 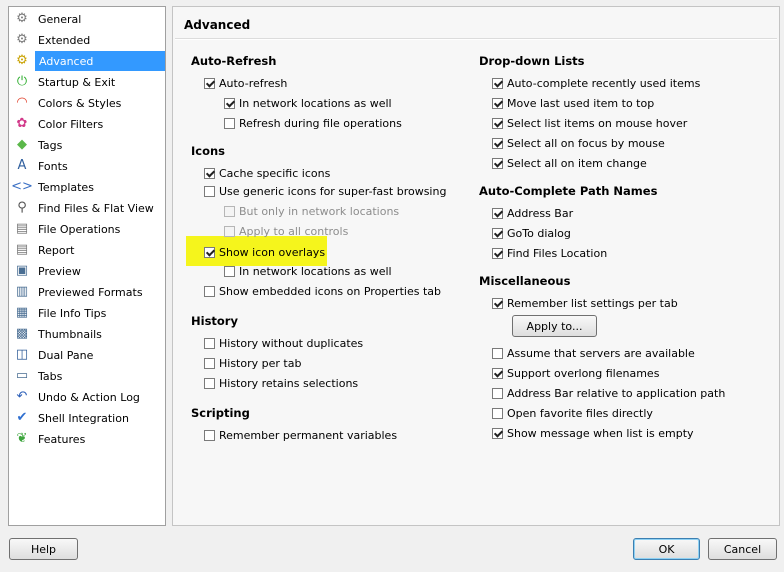 I want to click on sidebar-item-features: ❦ Features, so click(x=88, y=439).